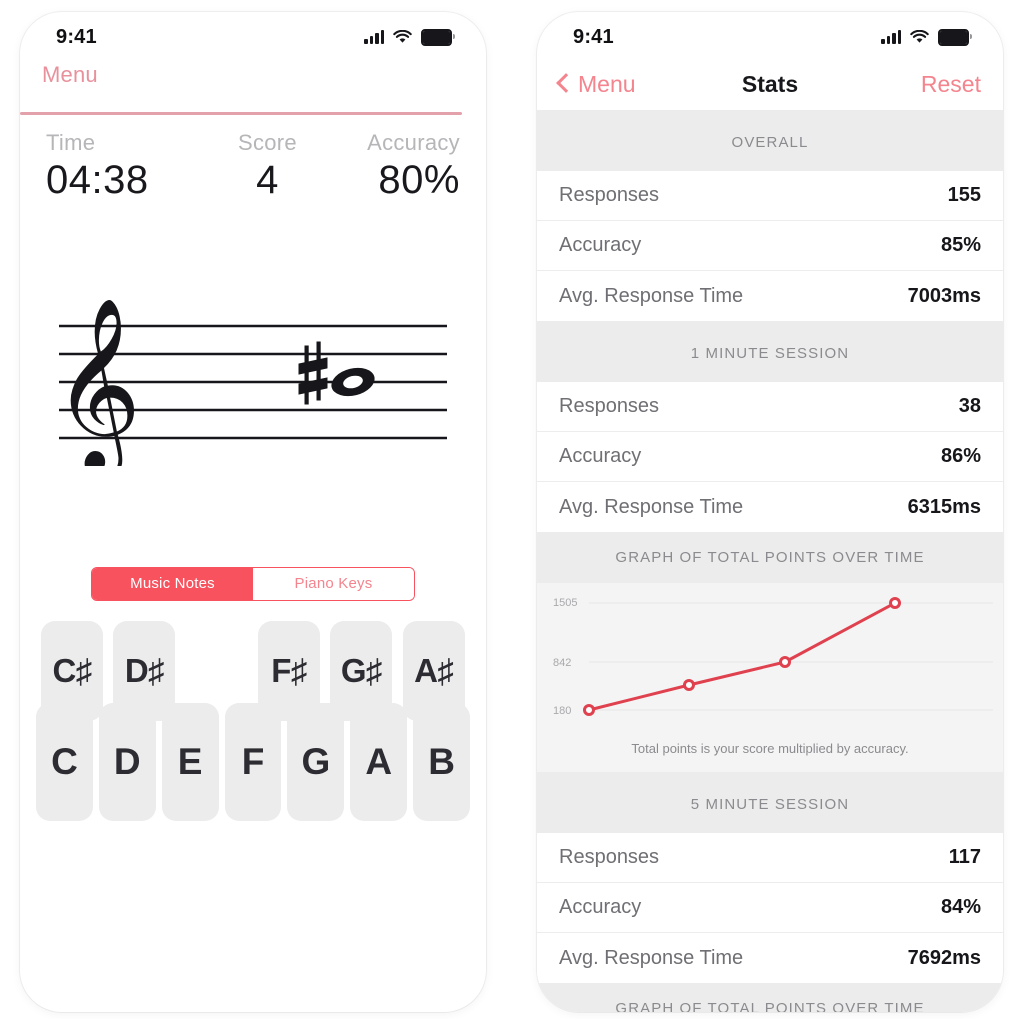  Describe the element at coordinates (960, 245) in the screenshot. I see `row-value: 85%` at that location.